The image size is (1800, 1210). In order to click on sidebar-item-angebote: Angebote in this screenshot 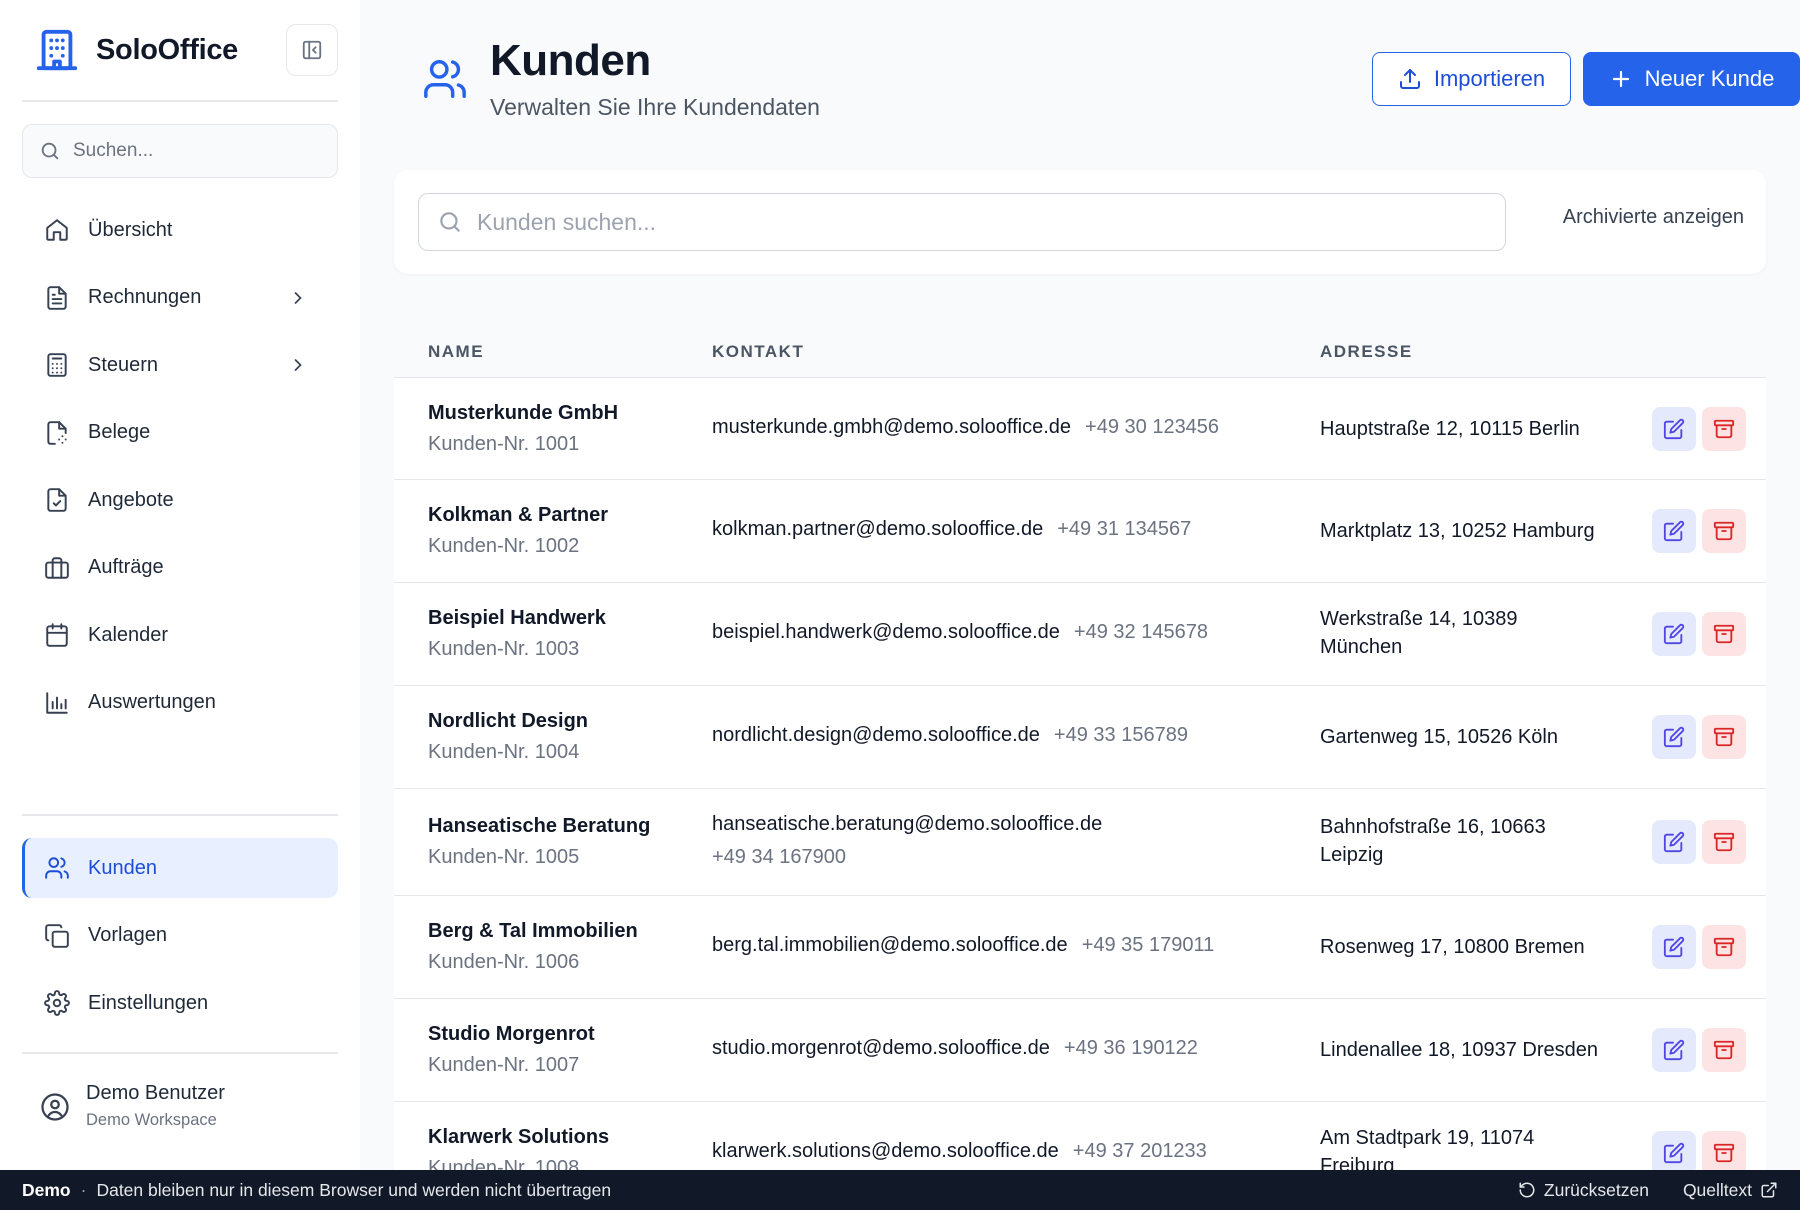, I will do `click(180, 500)`.